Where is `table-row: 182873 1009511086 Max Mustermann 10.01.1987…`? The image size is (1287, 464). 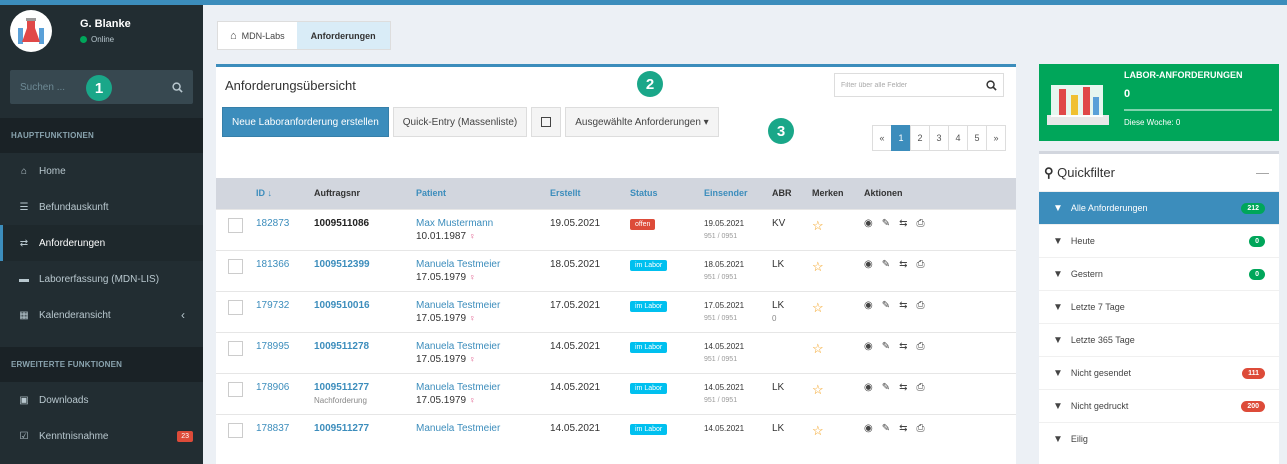
table-row: 182873 1009511086 Max Mustermann 10.01.1987… is located at coordinates (616, 229).